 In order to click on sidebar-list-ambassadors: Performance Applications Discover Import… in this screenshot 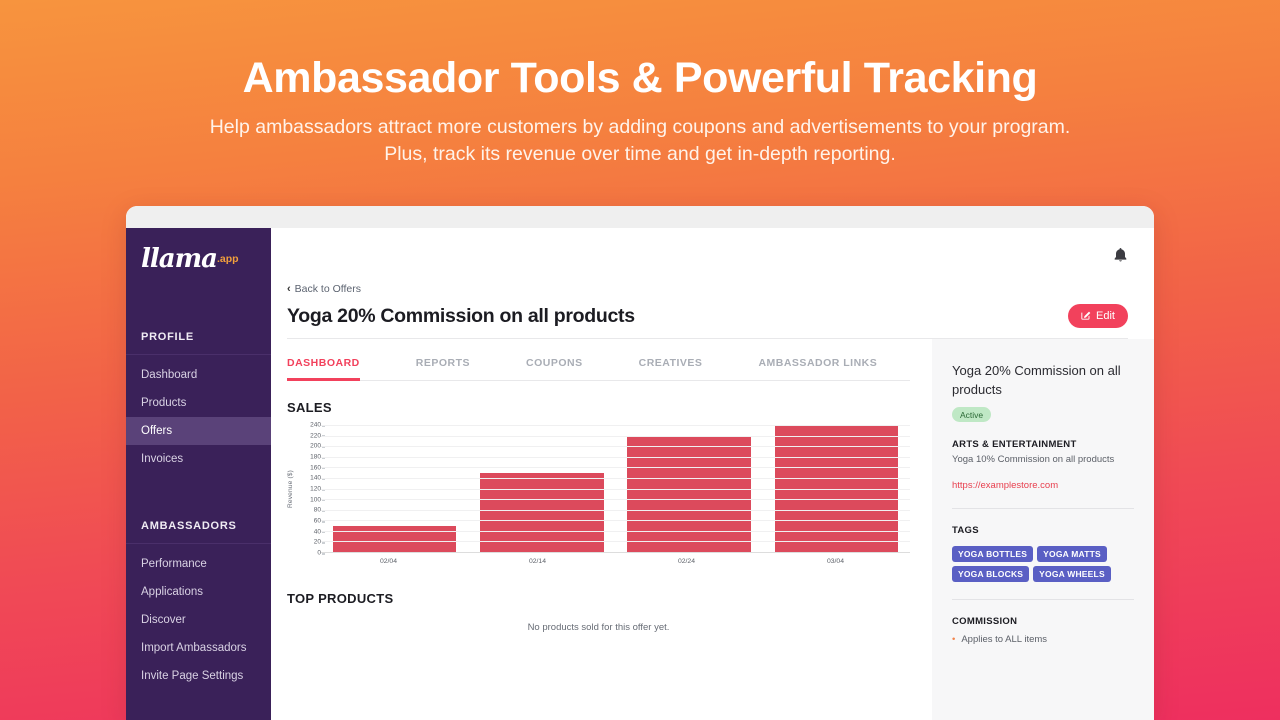, I will do `click(198, 617)`.